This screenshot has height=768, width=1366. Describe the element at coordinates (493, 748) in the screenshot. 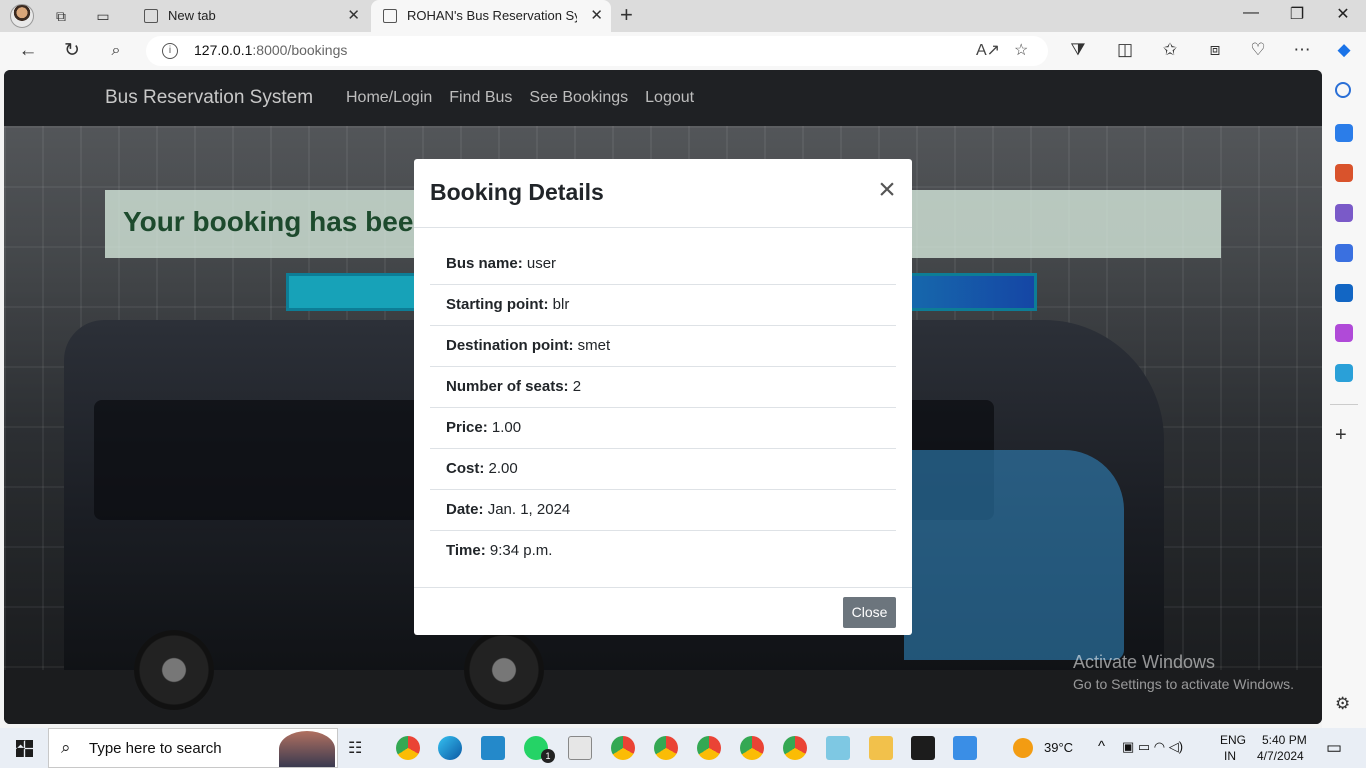

I see `vscode-icon` at that location.